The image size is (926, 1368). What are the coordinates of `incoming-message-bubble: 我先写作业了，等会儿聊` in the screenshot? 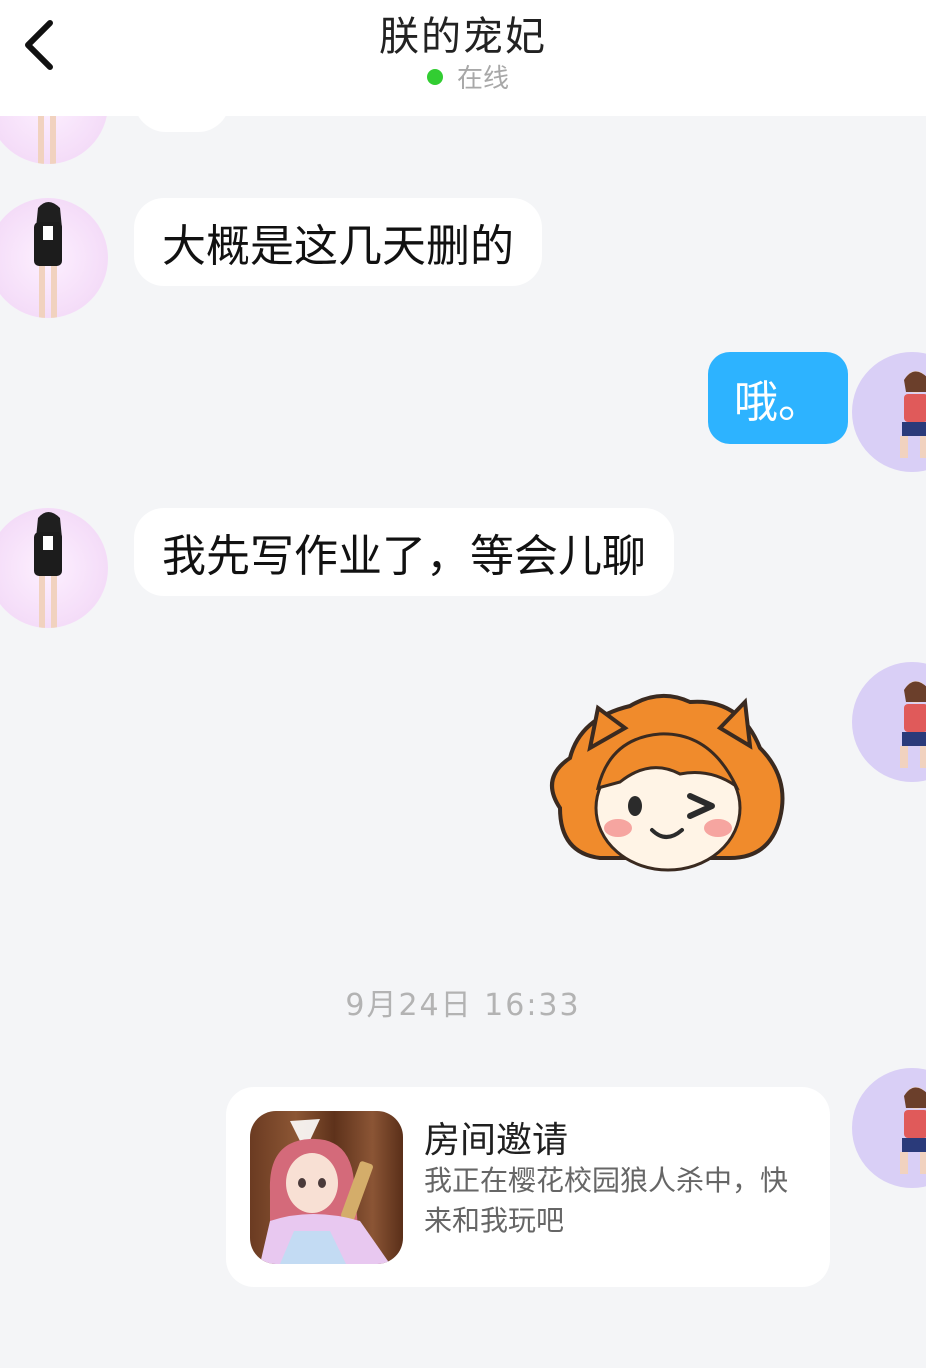 It's located at (404, 552).